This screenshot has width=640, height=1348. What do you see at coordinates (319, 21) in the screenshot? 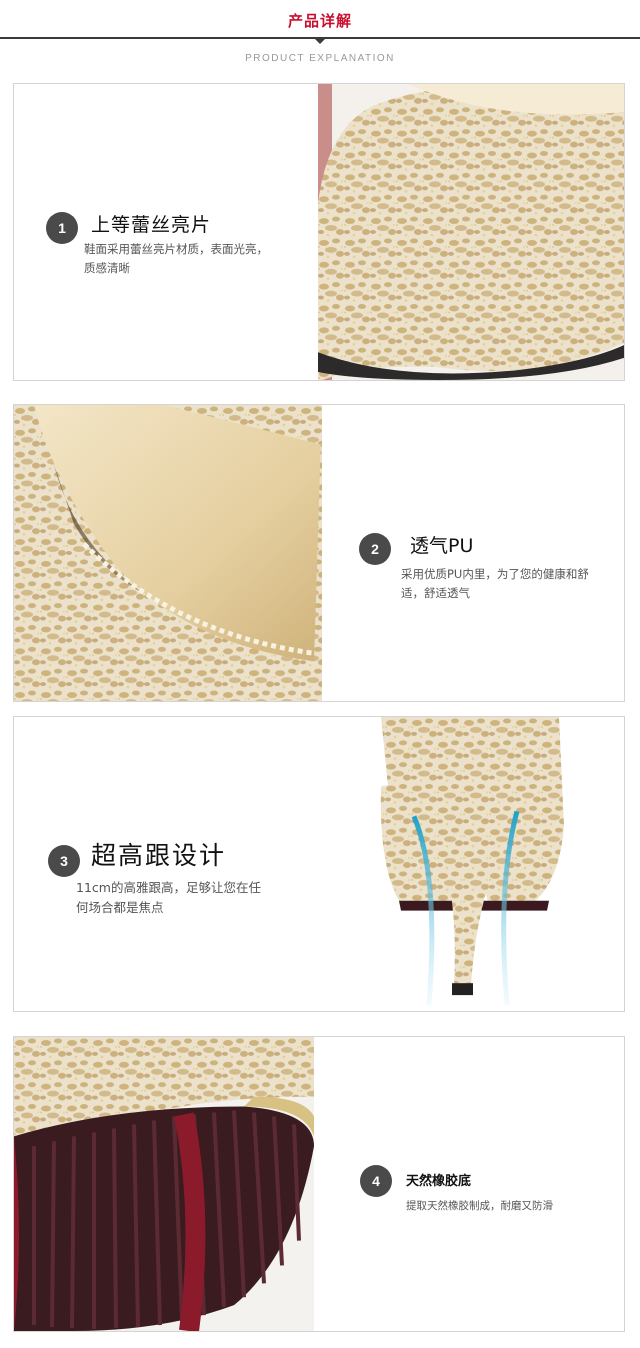
I see `section-title: 产品详解` at bounding box center [319, 21].